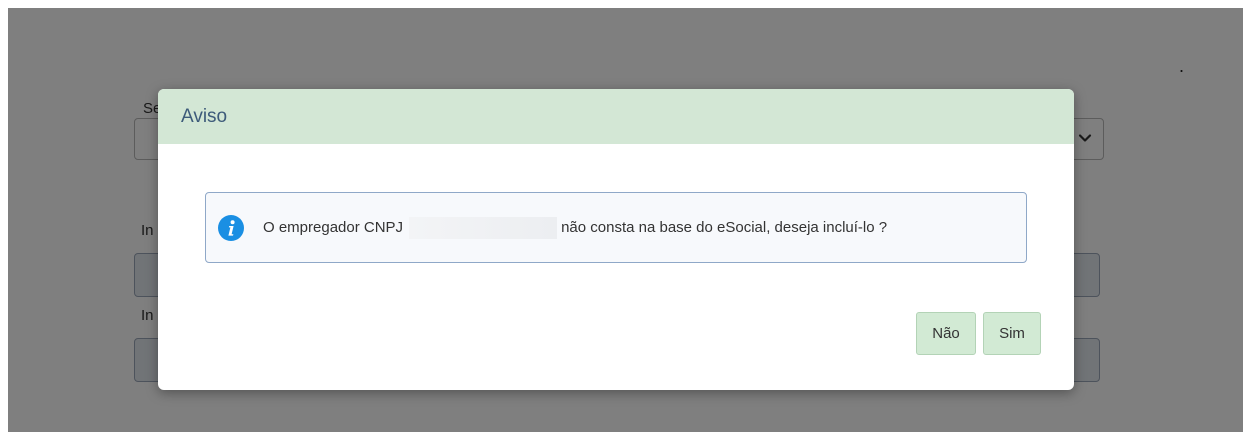 The height and width of the screenshot is (432, 1243). I want to click on window-edge-left, so click(4, 216).